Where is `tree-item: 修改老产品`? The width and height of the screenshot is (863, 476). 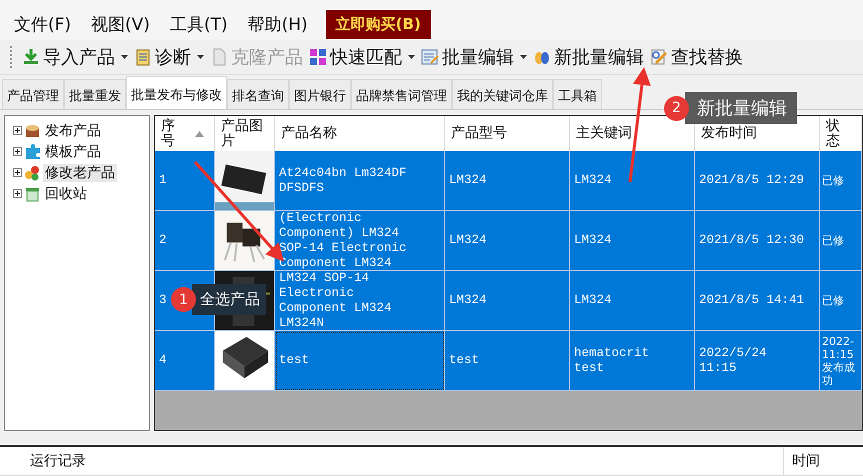 tree-item: 修改老产品 is located at coordinates (80, 173).